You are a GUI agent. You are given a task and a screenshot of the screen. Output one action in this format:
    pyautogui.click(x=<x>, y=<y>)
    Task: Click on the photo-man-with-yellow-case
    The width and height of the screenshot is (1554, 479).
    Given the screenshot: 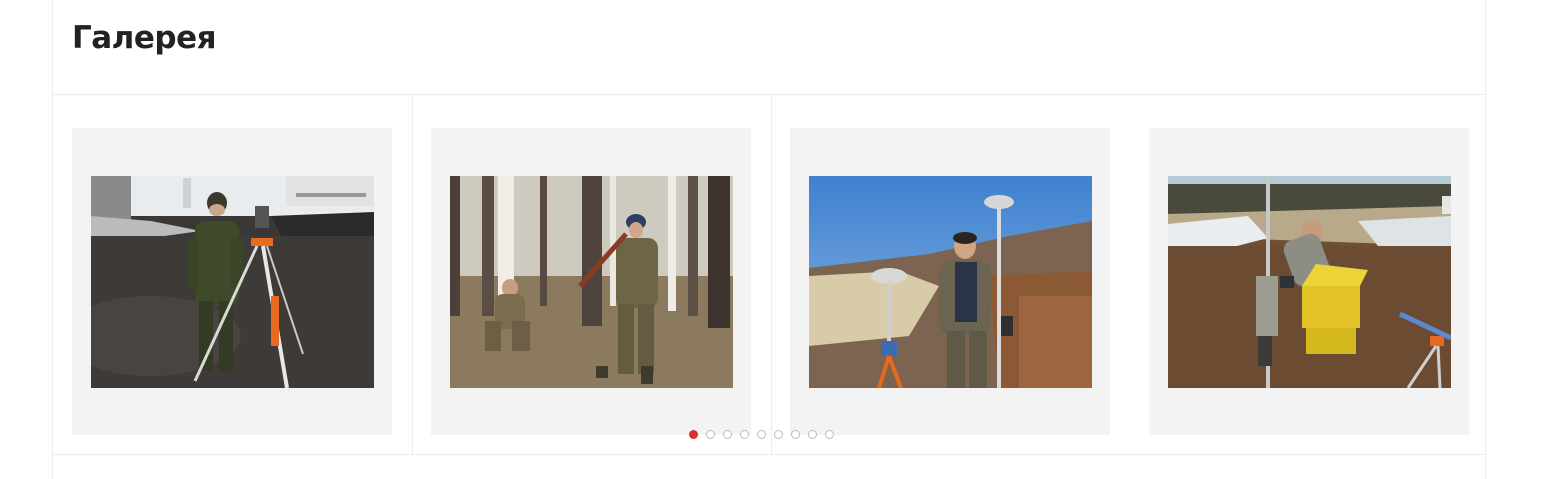 What is the action you would take?
    pyautogui.click(x=1309, y=282)
    